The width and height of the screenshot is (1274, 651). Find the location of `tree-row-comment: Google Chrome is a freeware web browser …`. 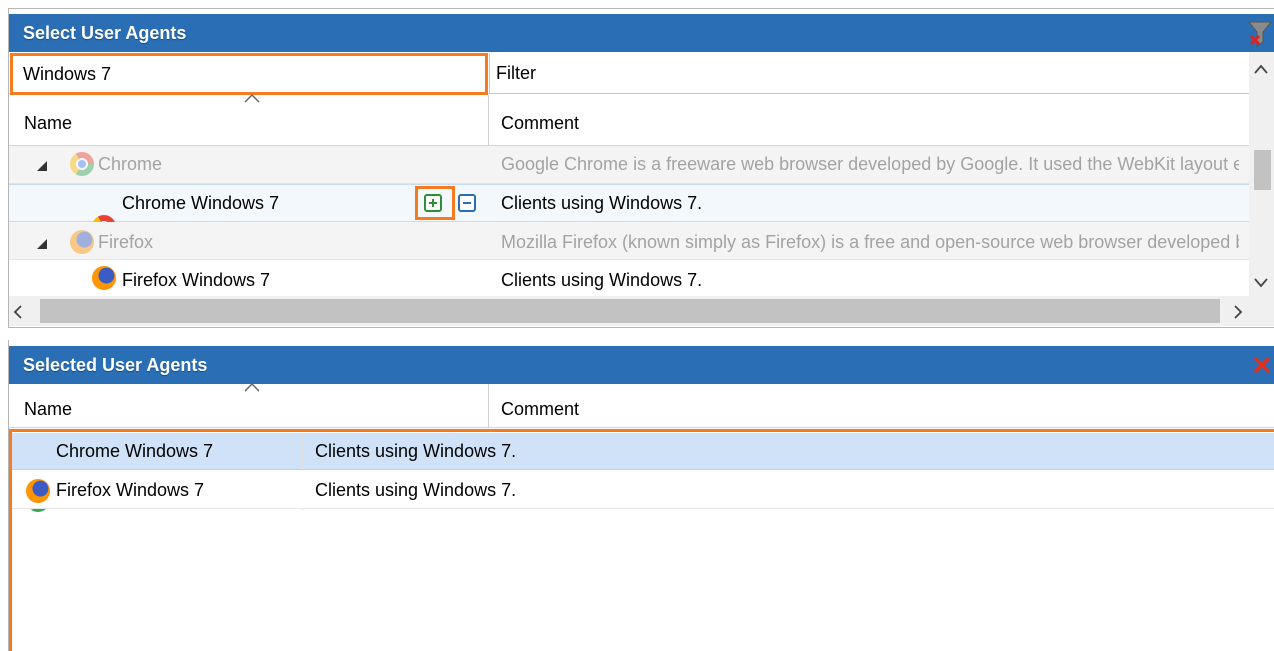

tree-row-comment: Google Chrome is a freeware web browser … is located at coordinates (870, 164).